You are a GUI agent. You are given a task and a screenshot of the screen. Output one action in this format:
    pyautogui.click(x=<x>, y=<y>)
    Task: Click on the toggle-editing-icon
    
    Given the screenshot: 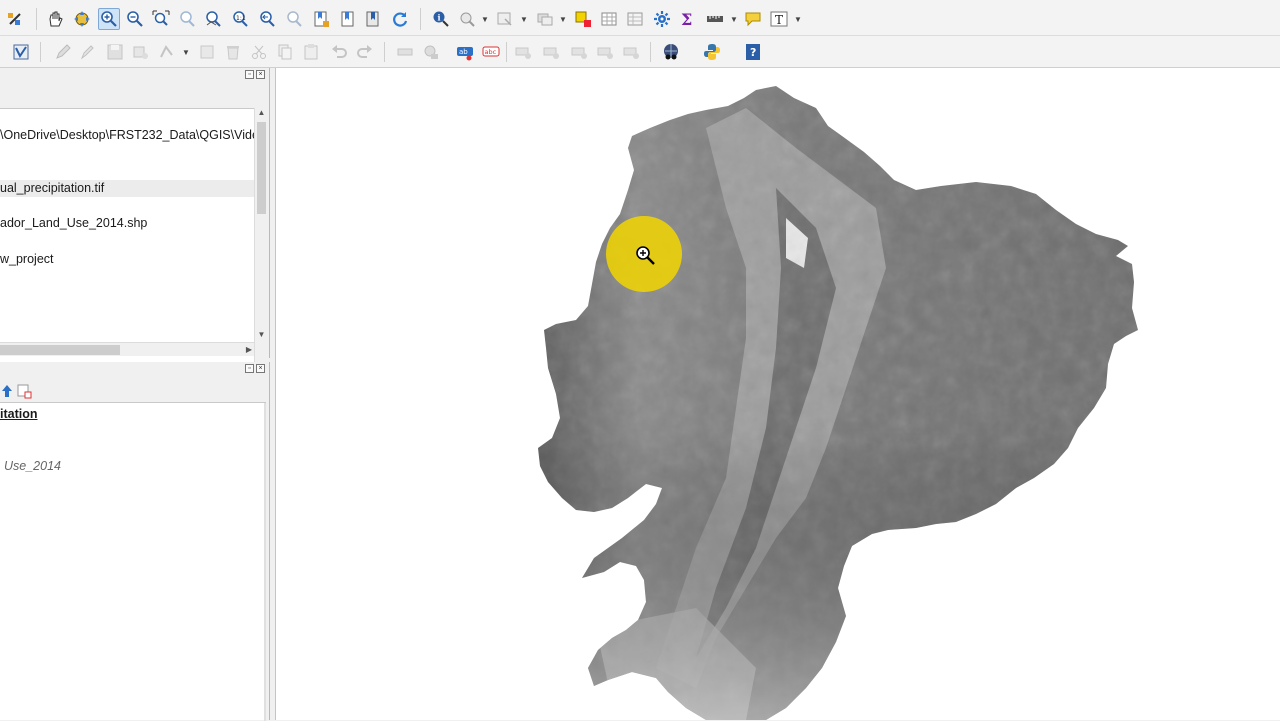 What is the action you would take?
    pyautogui.click(x=87, y=52)
    